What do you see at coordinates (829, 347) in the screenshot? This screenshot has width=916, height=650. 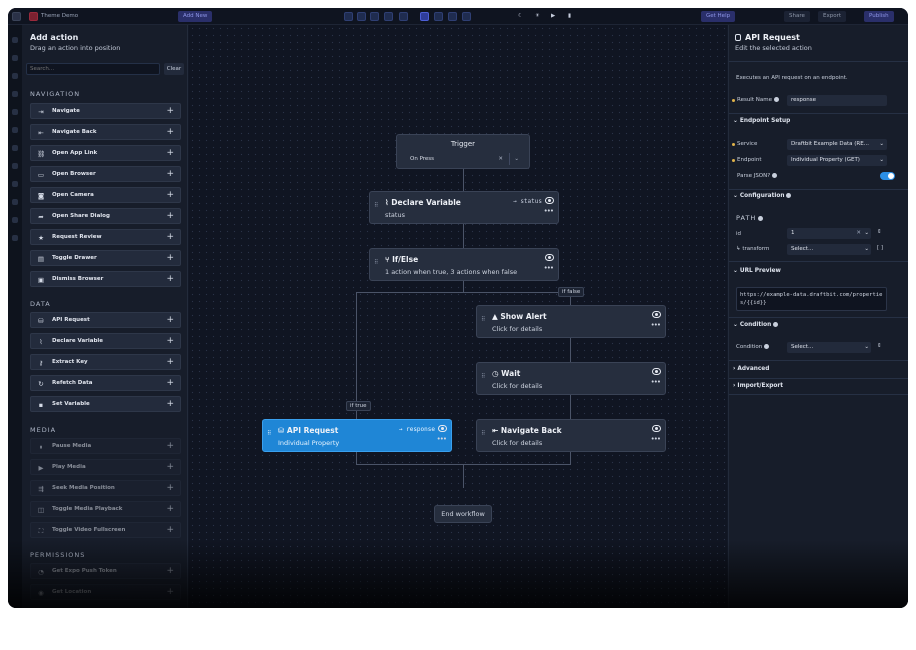 I see `condition-select: Select... ⌄` at bounding box center [829, 347].